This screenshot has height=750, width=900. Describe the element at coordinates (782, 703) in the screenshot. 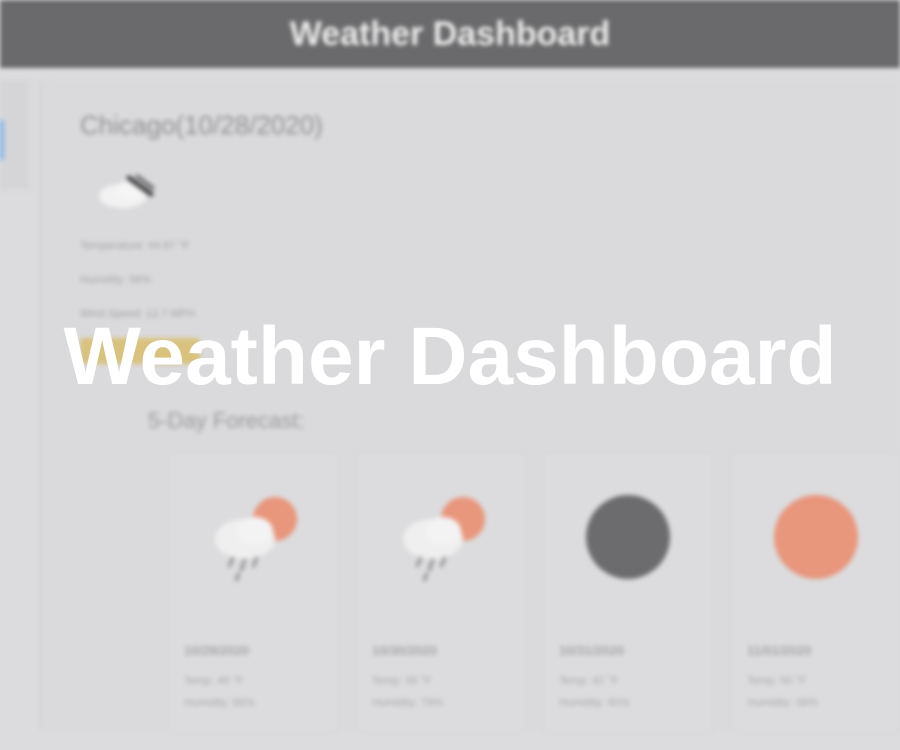

I see `forecast-humidity: Humidity: 38%` at that location.